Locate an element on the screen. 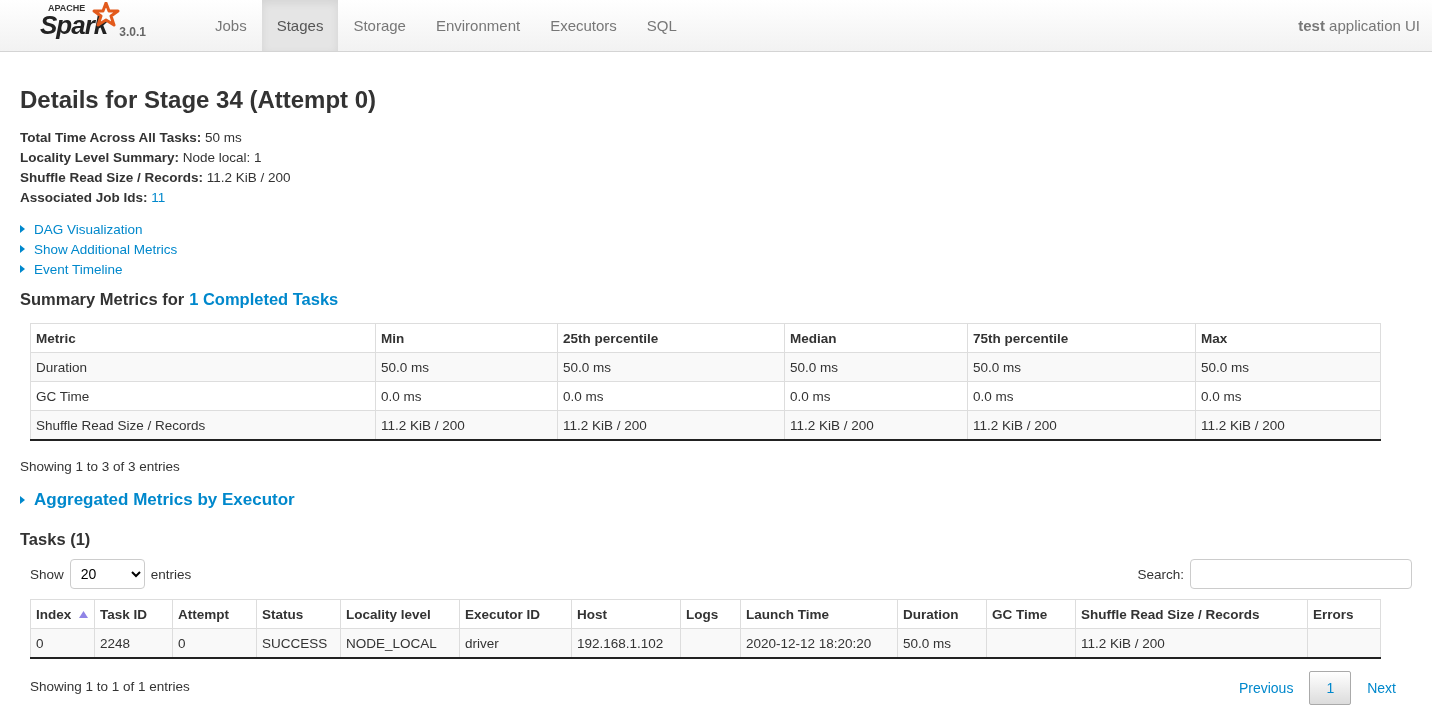 Image resolution: width=1432 pixels, height=716 pixels. table-cell: Shuffle Read Size / Records is located at coordinates (203, 425).